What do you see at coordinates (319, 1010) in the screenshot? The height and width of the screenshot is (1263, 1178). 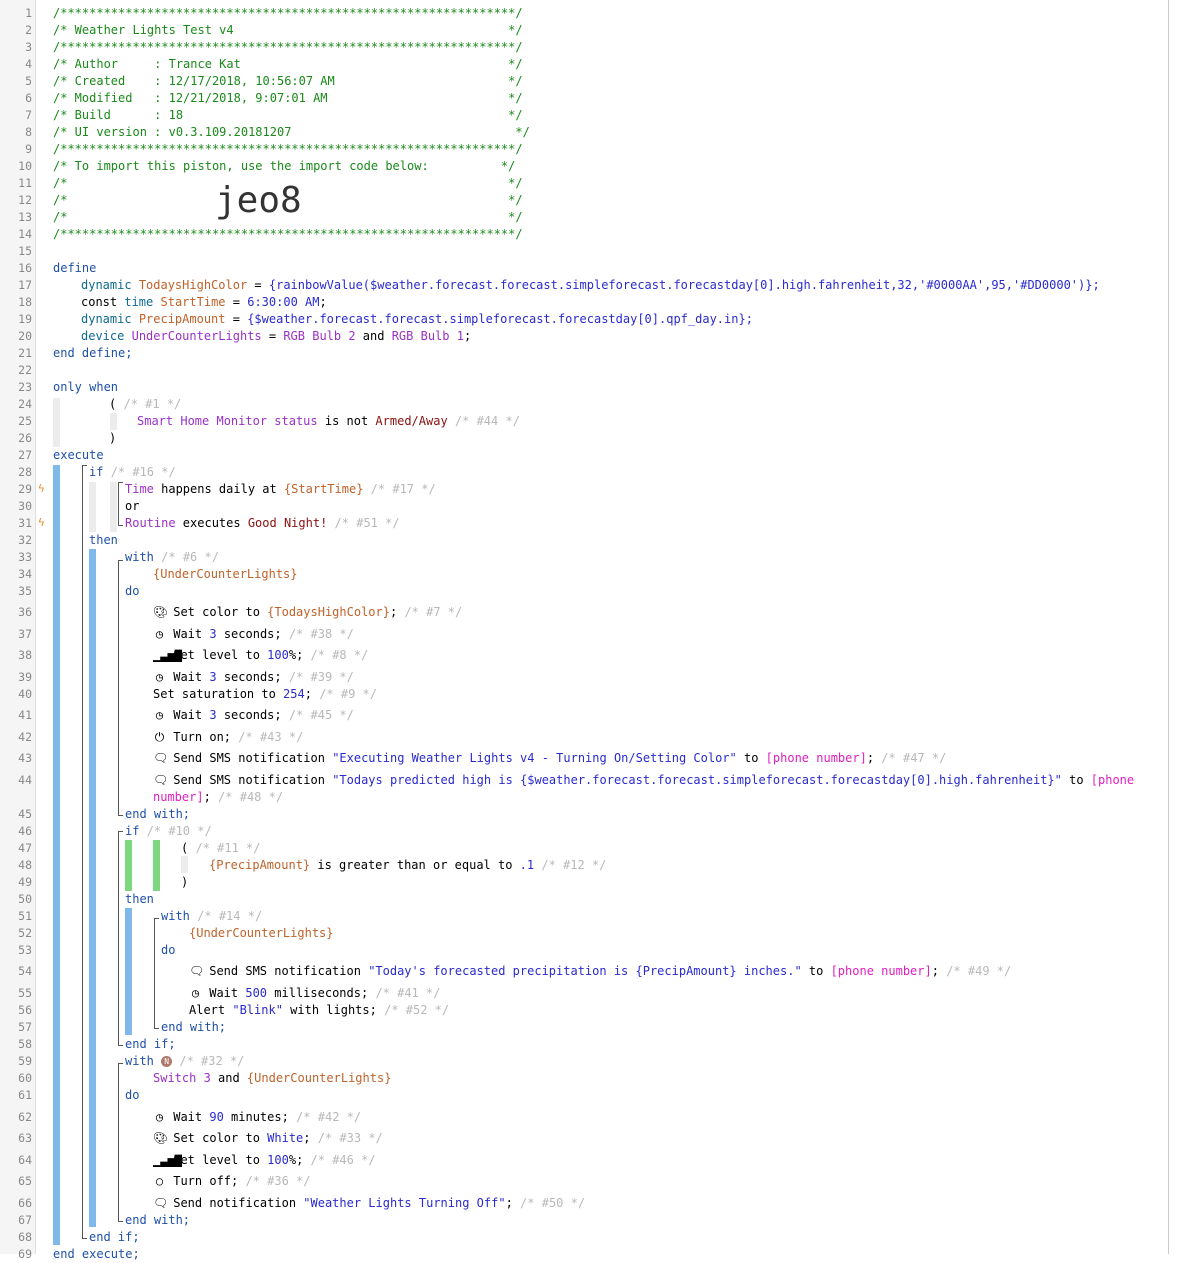 I see `task-alert: Alert "Blink" with lights; /* #52 */` at bounding box center [319, 1010].